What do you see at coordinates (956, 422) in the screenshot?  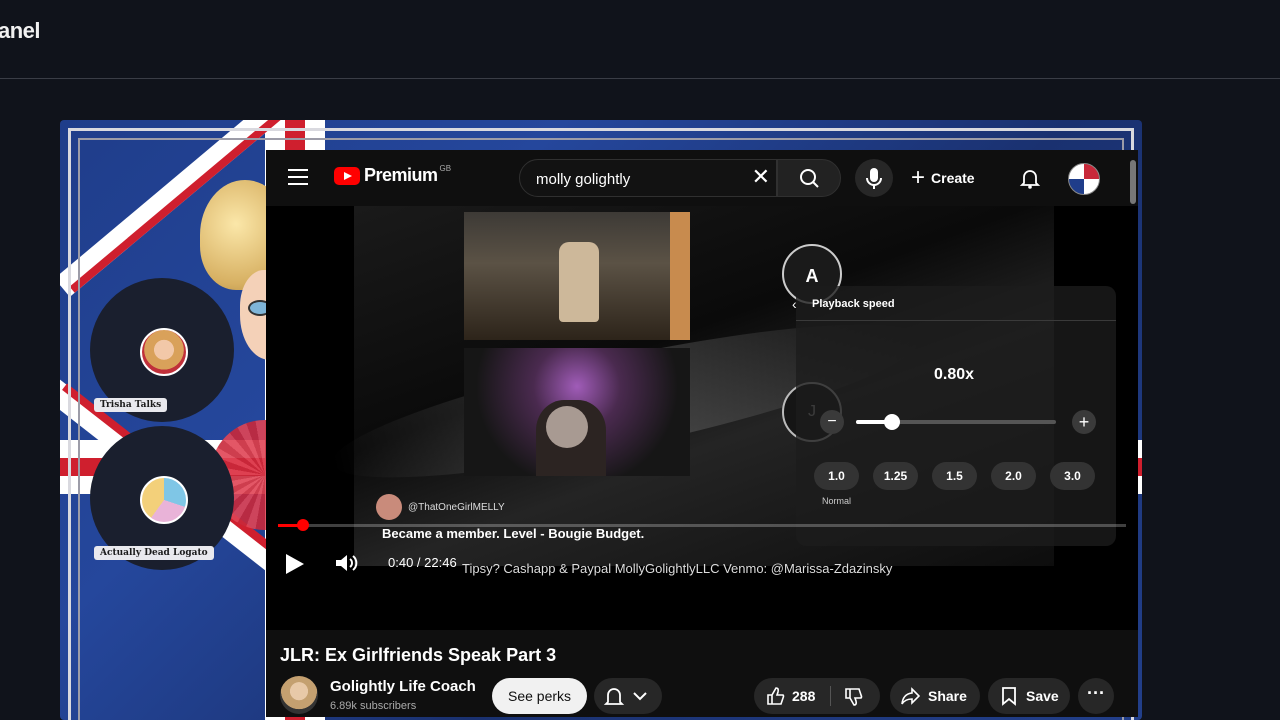 I see `speed-slider` at bounding box center [956, 422].